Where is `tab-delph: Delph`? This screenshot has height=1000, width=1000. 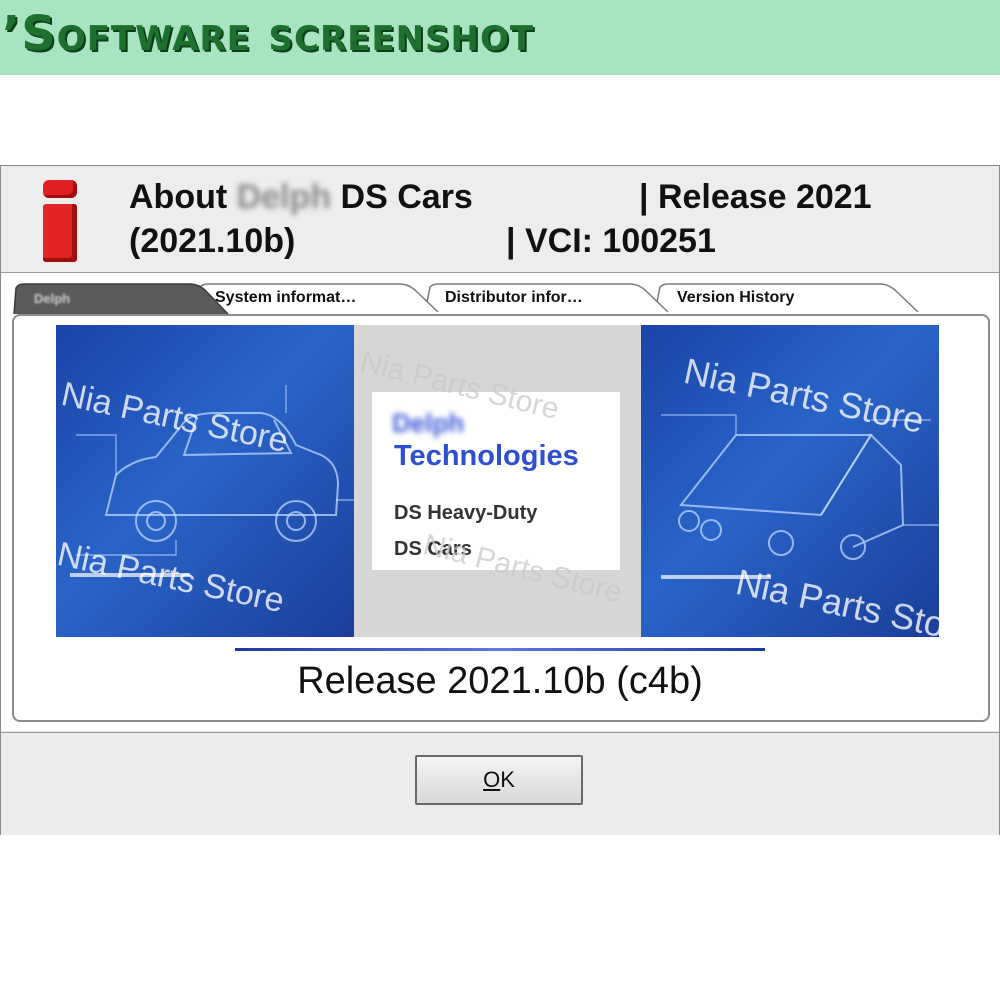
tab-delph: Delph is located at coordinates (52, 298).